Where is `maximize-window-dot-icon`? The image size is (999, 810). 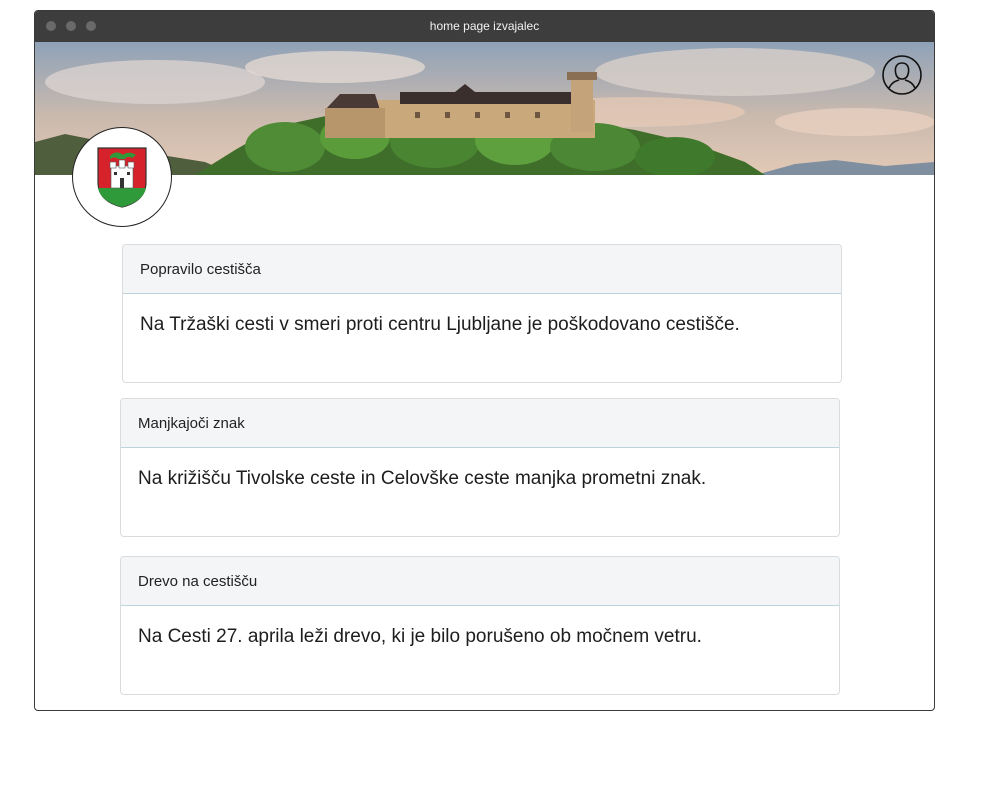
maximize-window-dot-icon is located at coordinates (91, 26).